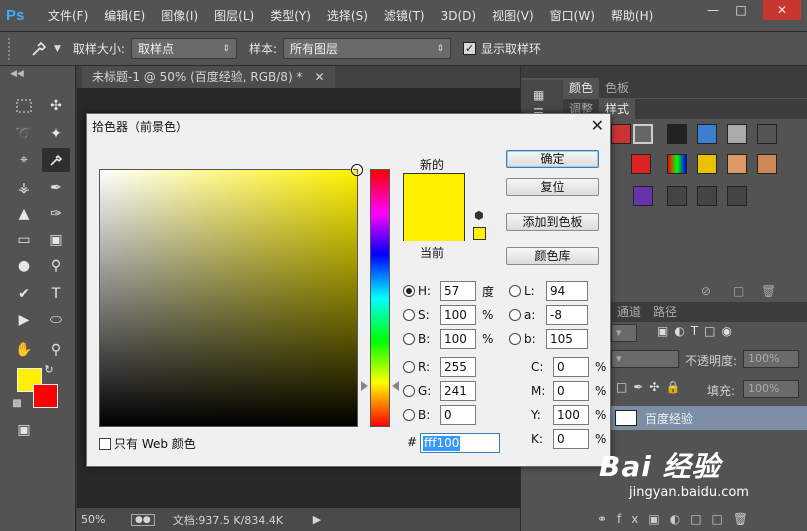 Image resolution: width=807 pixels, height=531 pixels. What do you see at coordinates (771, 359) in the screenshot?
I see `opacity-input: 100%` at bounding box center [771, 359].